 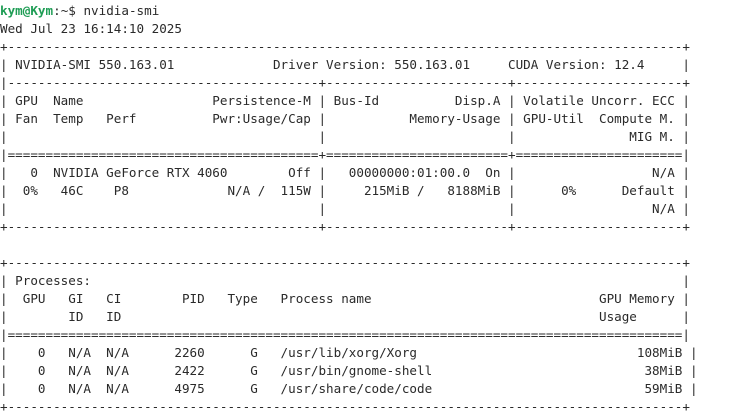 What do you see at coordinates (76, 10) in the screenshot?
I see `prompt-symbol: $` at bounding box center [76, 10].